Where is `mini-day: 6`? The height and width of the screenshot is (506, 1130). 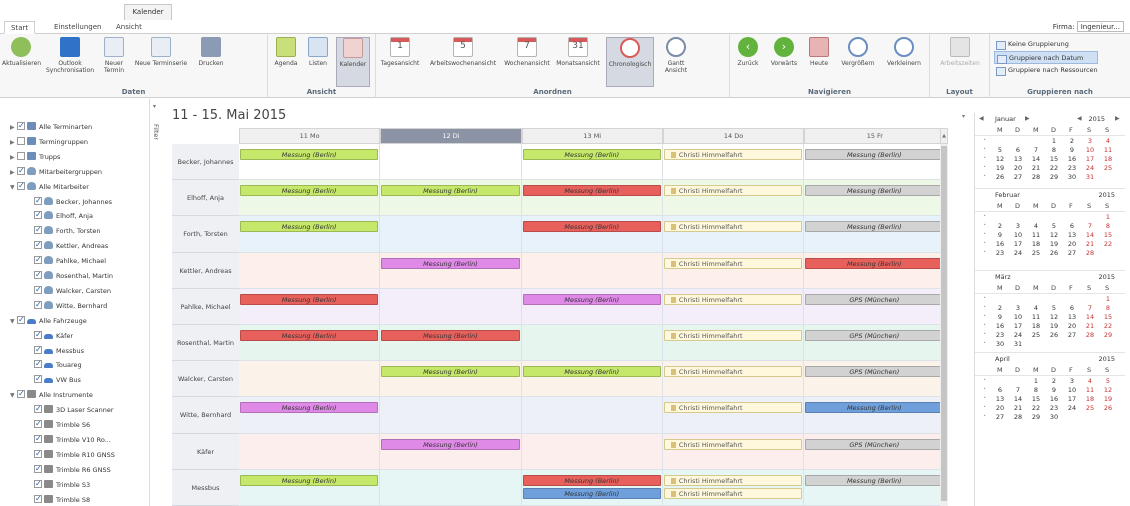
mini-day: 6 is located at coordinates (1072, 226).